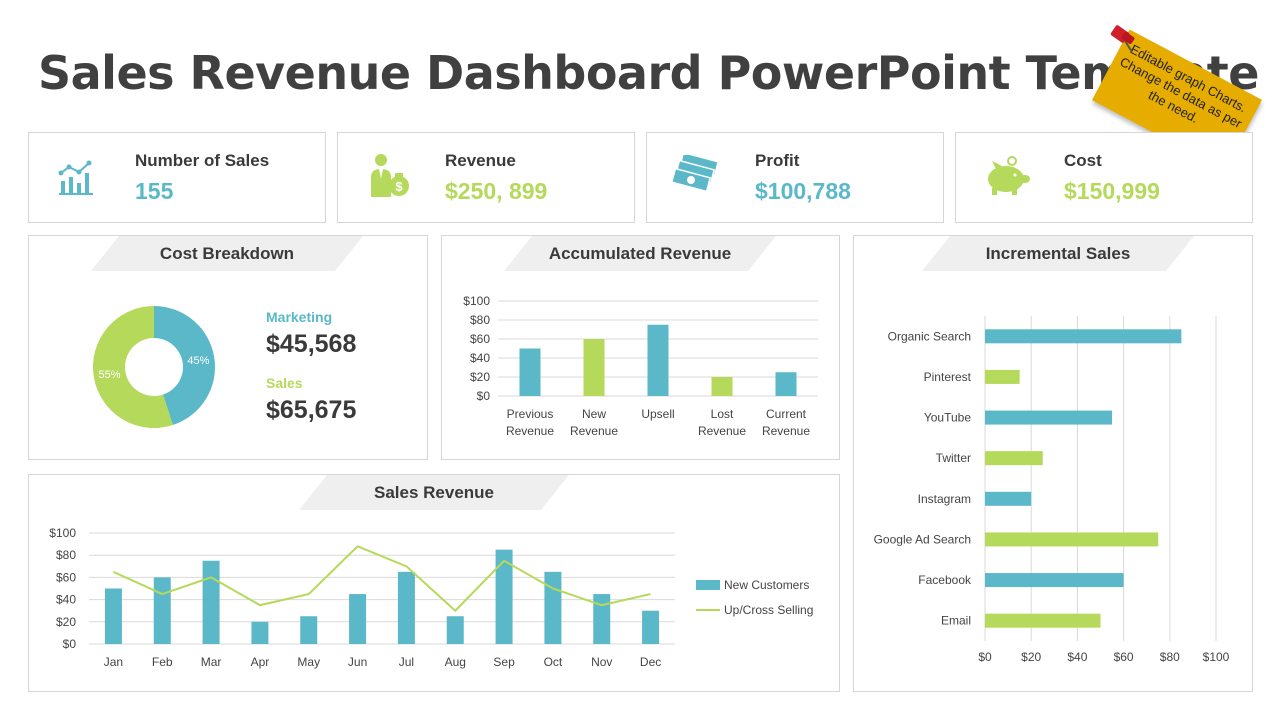 The height and width of the screenshot is (720, 1280). I want to click on kpi-card-cost: Cost $150,999, so click(1104, 177).